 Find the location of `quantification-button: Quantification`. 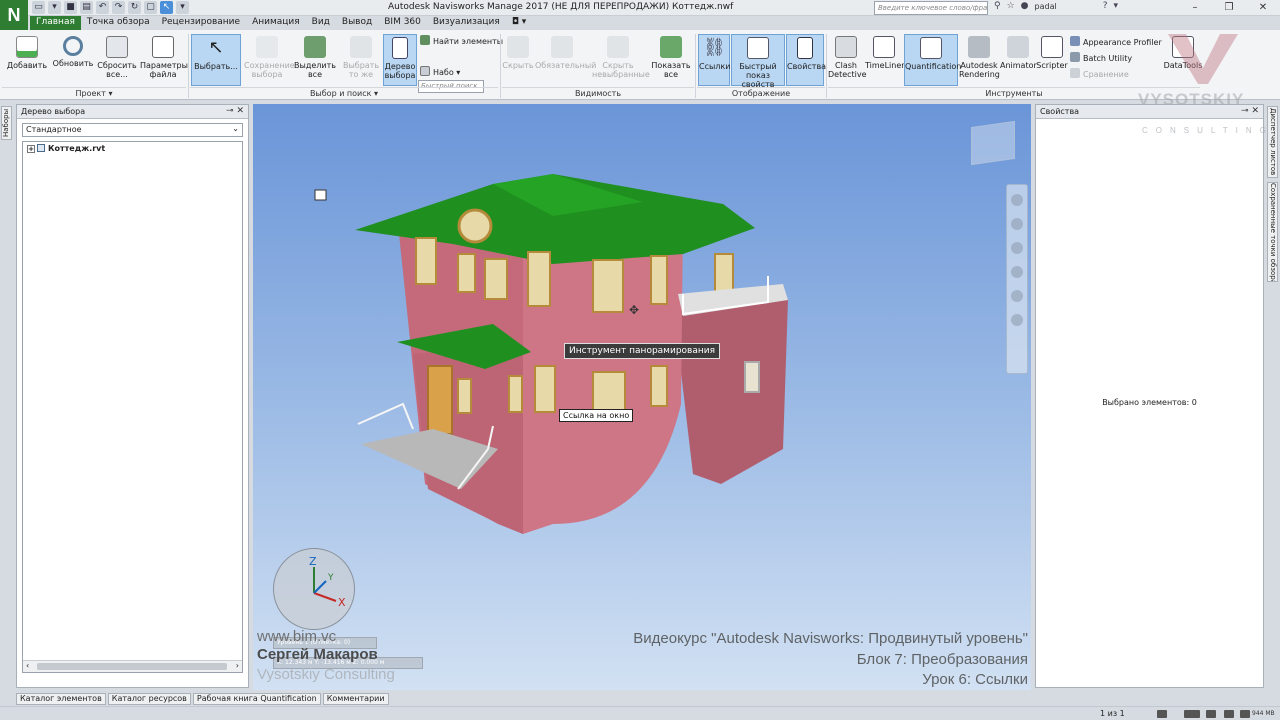

quantification-button: Quantification is located at coordinates (932, 60).